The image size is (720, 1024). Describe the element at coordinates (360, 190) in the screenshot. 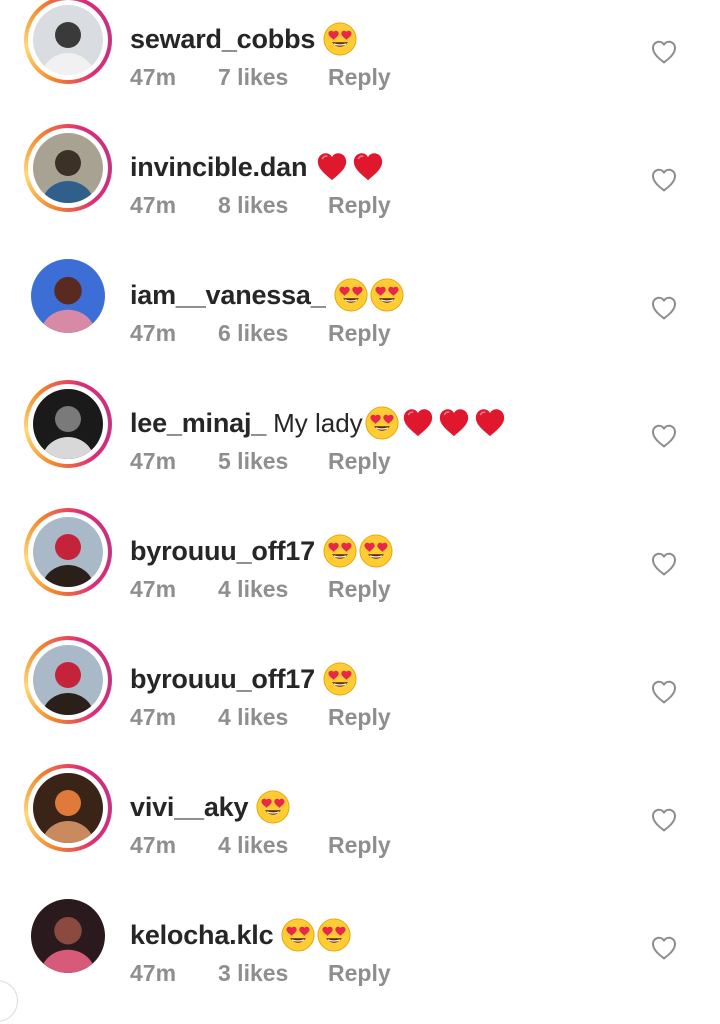

I see `comment-row: invincible.dan 47m 8 likes Reply` at that location.